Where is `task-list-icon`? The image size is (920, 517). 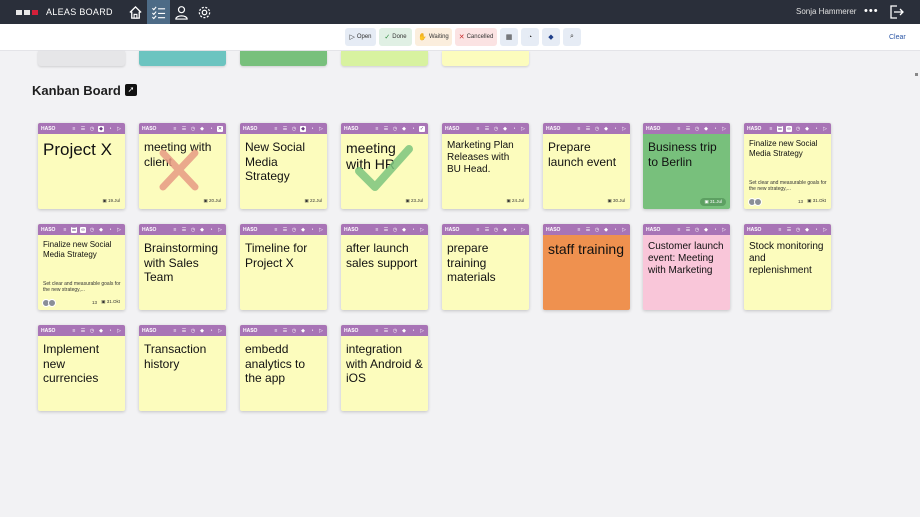 task-list-icon is located at coordinates (158, 12).